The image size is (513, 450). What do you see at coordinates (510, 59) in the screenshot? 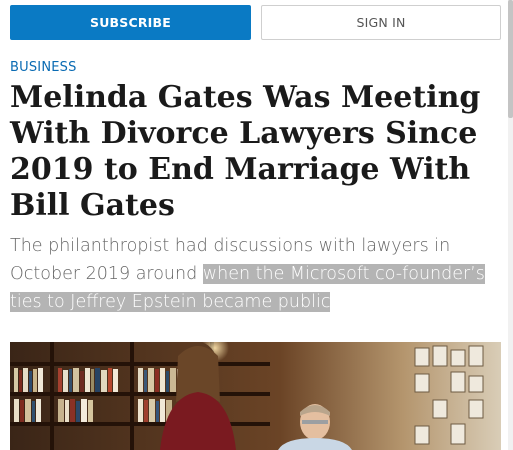
I see `scrollbar-thumb` at bounding box center [510, 59].